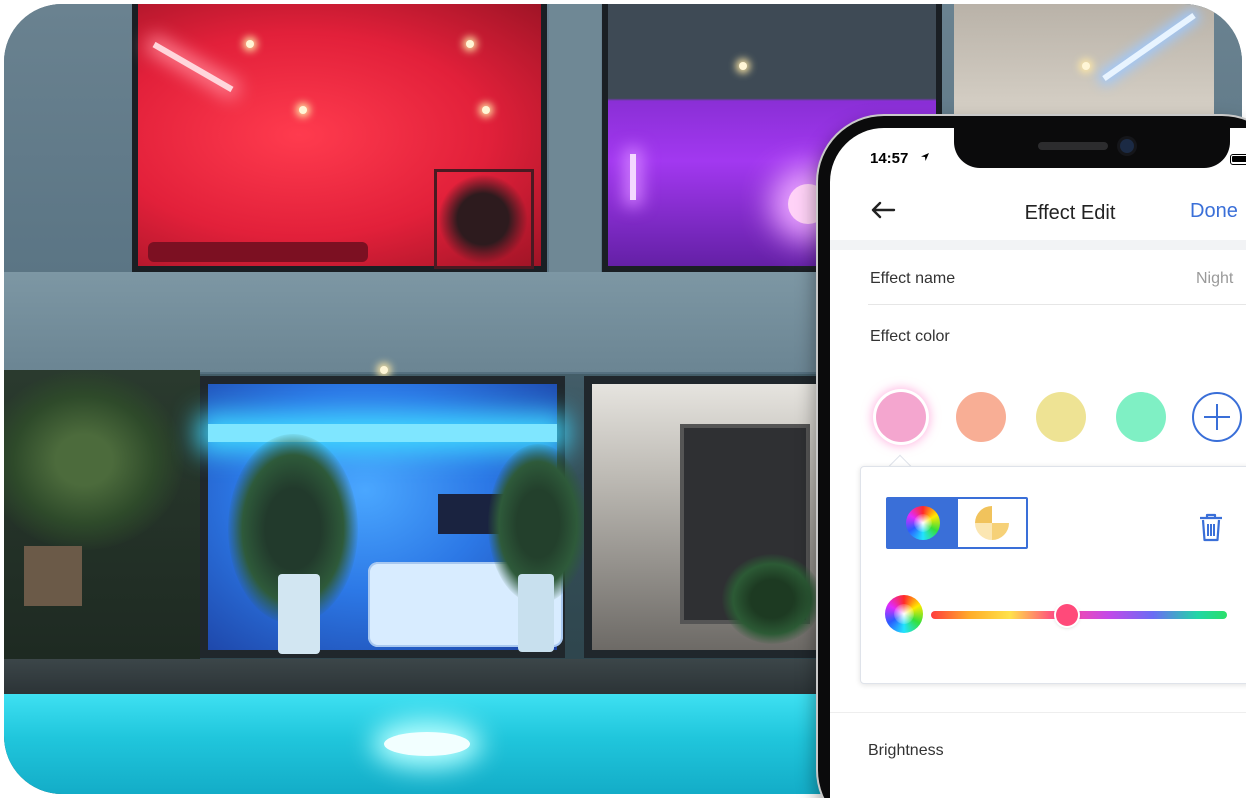  I want to click on warm-white-mode-button, so click(992, 523).